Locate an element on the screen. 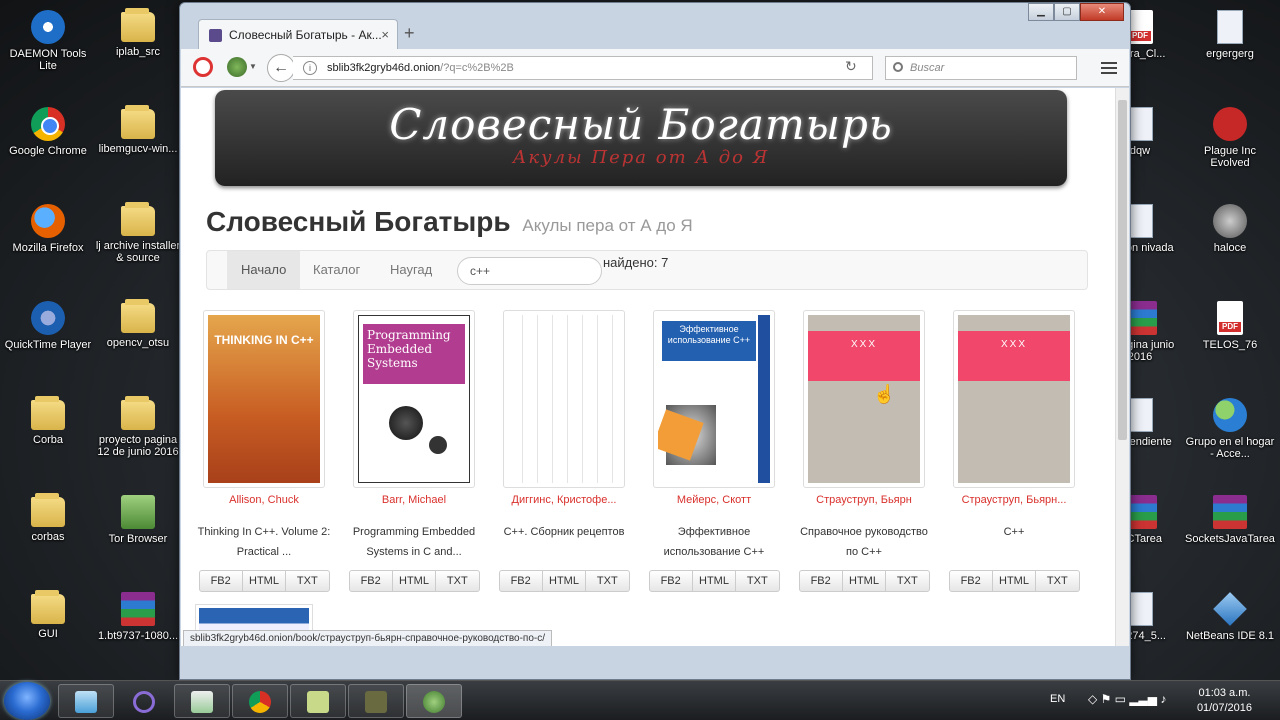 The height and width of the screenshot is (720, 1280). page-scrollbar is located at coordinates (1122, 367).